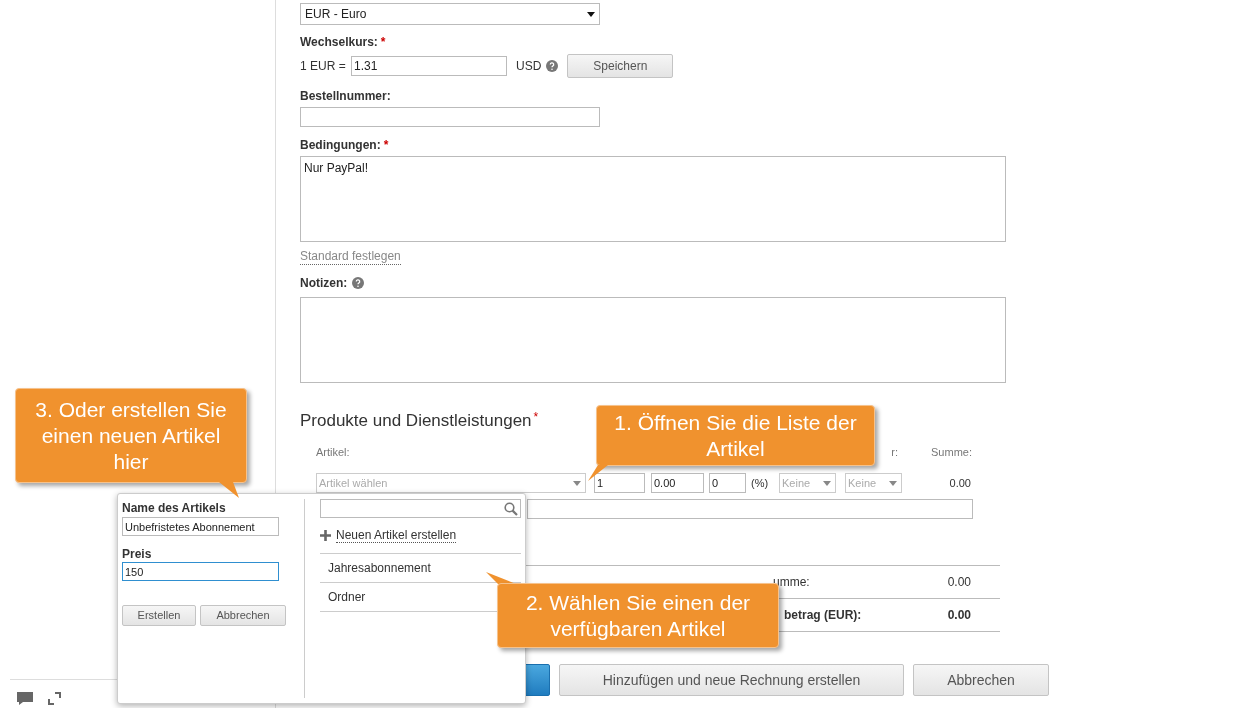 Image resolution: width=1240 pixels, height=708 pixels. Describe the element at coordinates (823, 615) in the screenshot. I see `total-label: betrag (EUR):` at that location.